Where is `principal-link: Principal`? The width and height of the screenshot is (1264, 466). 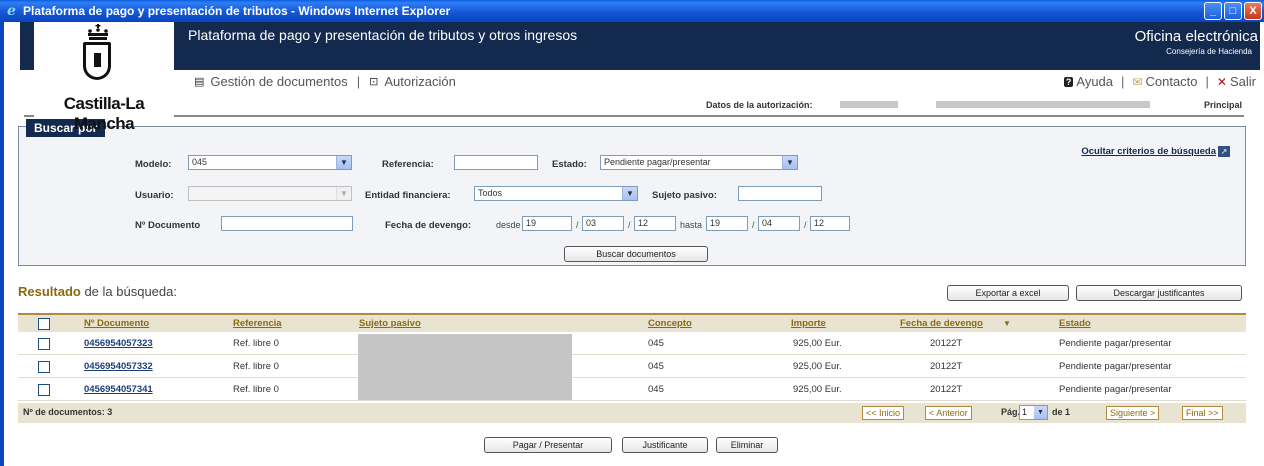 principal-link: Principal is located at coordinates (1223, 105).